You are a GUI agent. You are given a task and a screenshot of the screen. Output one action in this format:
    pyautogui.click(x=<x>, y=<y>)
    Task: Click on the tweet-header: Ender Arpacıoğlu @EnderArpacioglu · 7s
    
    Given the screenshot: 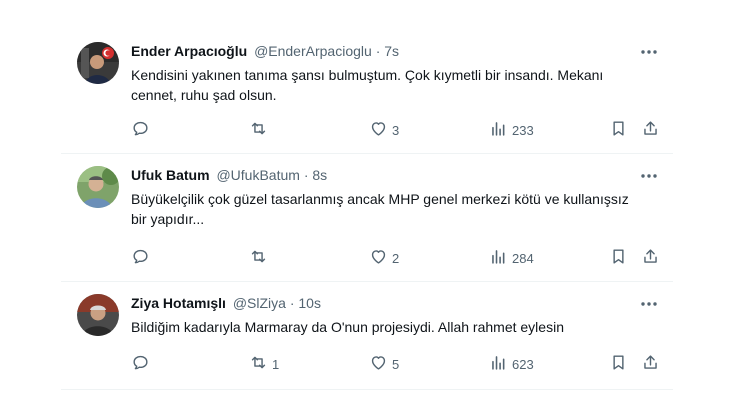 What is the action you would take?
    pyautogui.click(x=397, y=51)
    